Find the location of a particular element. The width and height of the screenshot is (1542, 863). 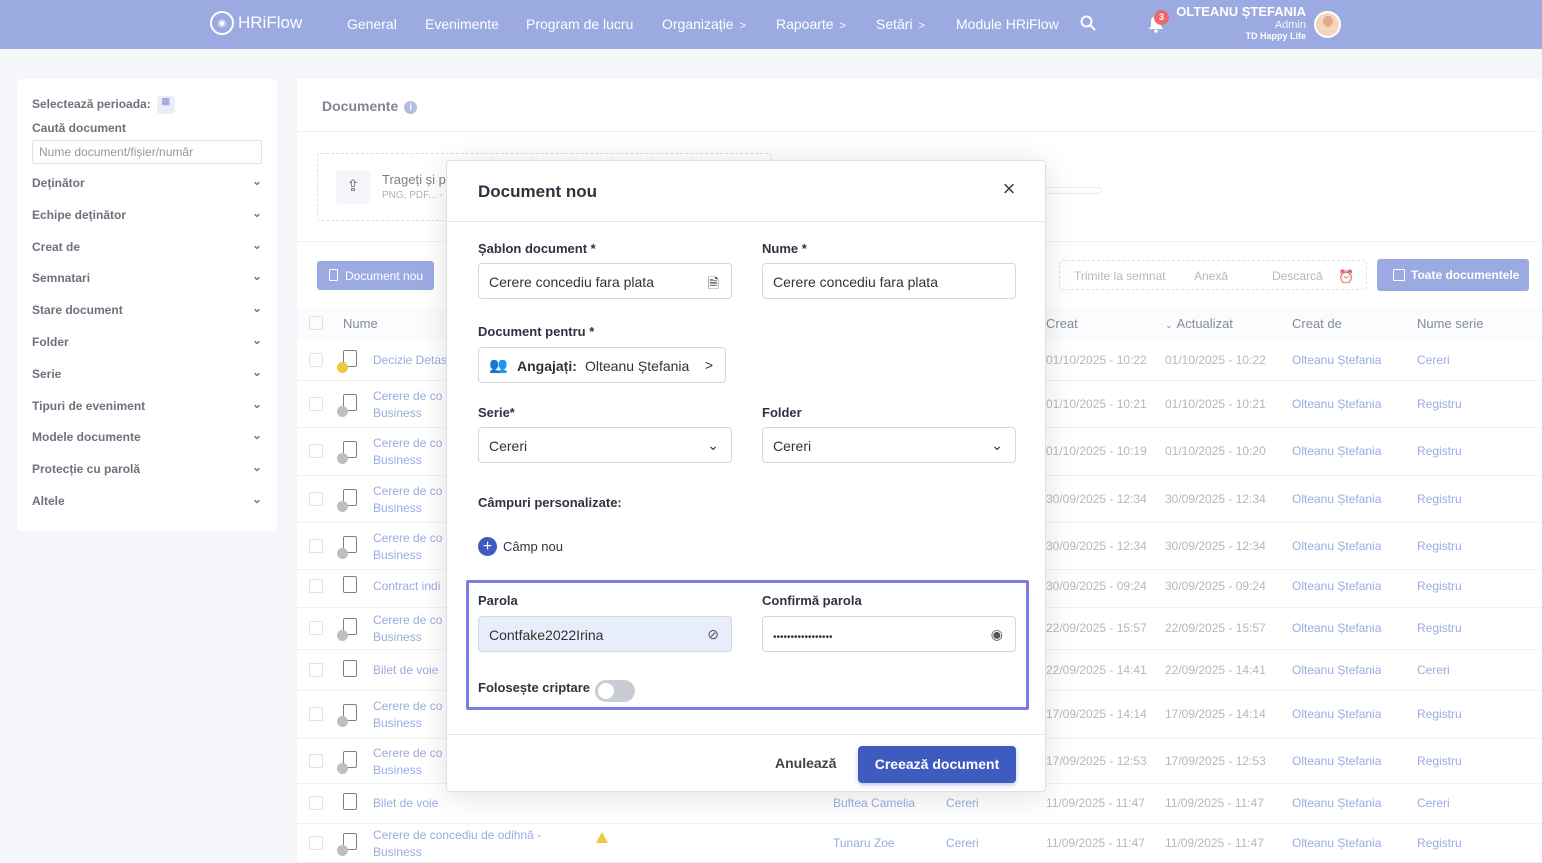

folder-select: Cereri ⌄ is located at coordinates (889, 445).